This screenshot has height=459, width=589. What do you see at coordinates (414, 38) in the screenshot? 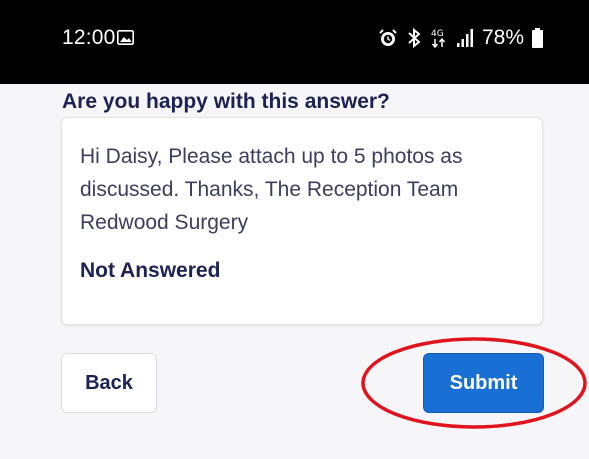
I see `bluetooth-icon` at bounding box center [414, 38].